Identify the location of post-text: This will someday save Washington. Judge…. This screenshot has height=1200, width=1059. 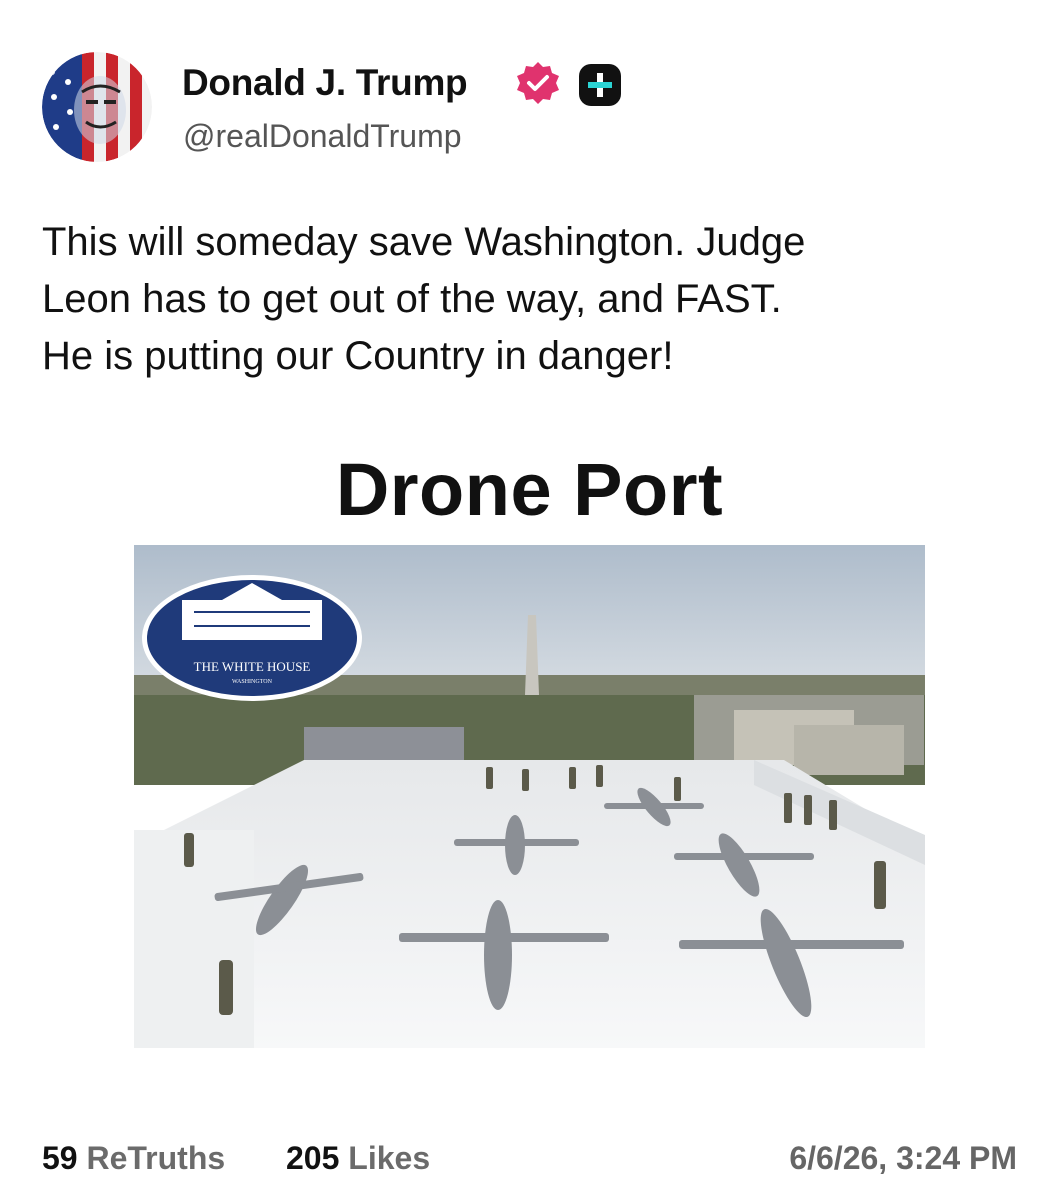
(522, 299).